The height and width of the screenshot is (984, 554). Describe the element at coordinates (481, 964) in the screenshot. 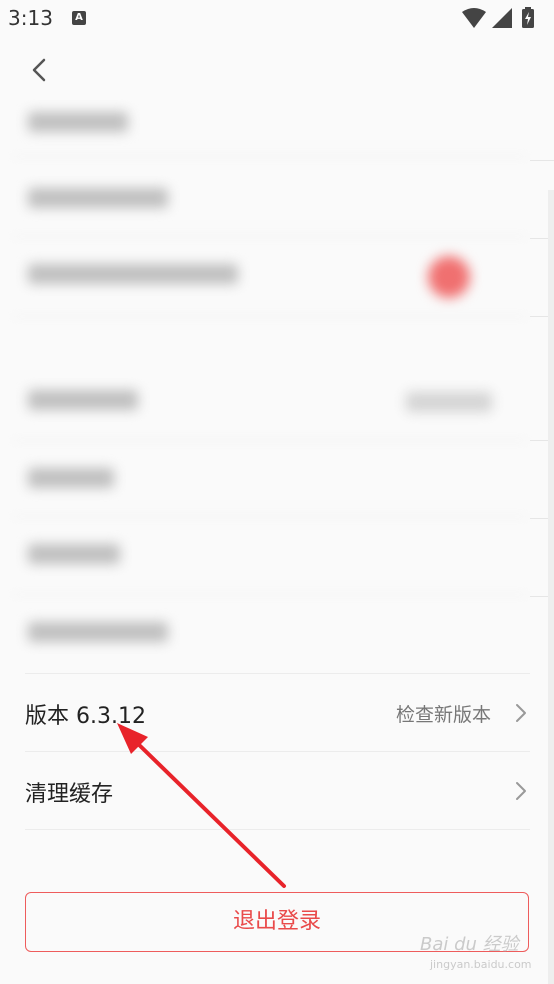

I see `watermark-site: jingyan.baidu.com` at that location.